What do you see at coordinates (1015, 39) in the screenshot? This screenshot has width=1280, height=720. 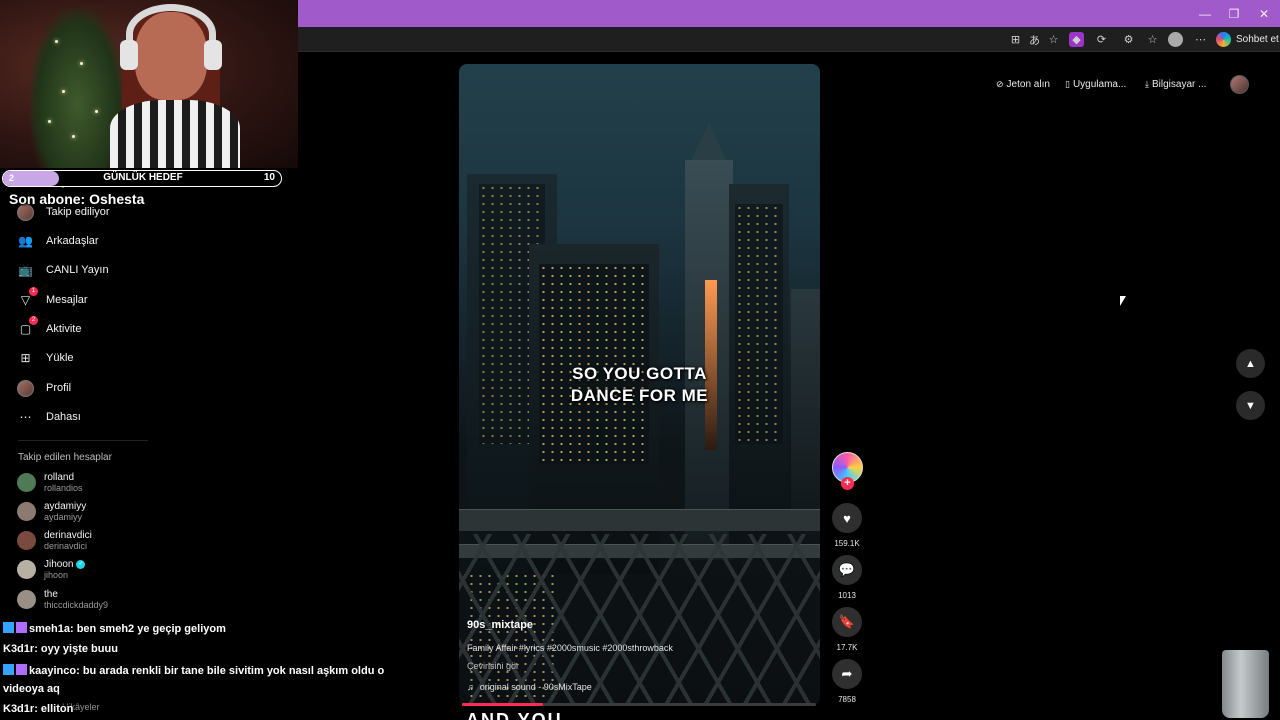 I see `split-screen-icon: ⊞` at bounding box center [1015, 39].